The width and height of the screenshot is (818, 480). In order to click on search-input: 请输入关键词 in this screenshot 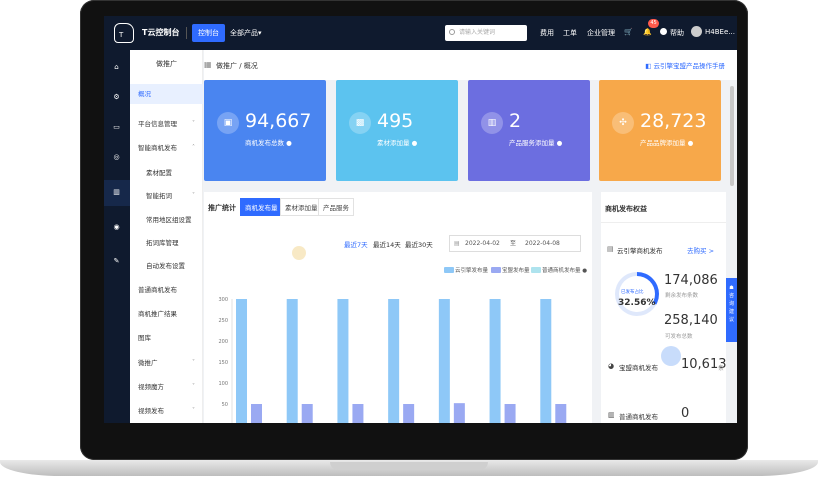, I will do `click(486, 33)`.